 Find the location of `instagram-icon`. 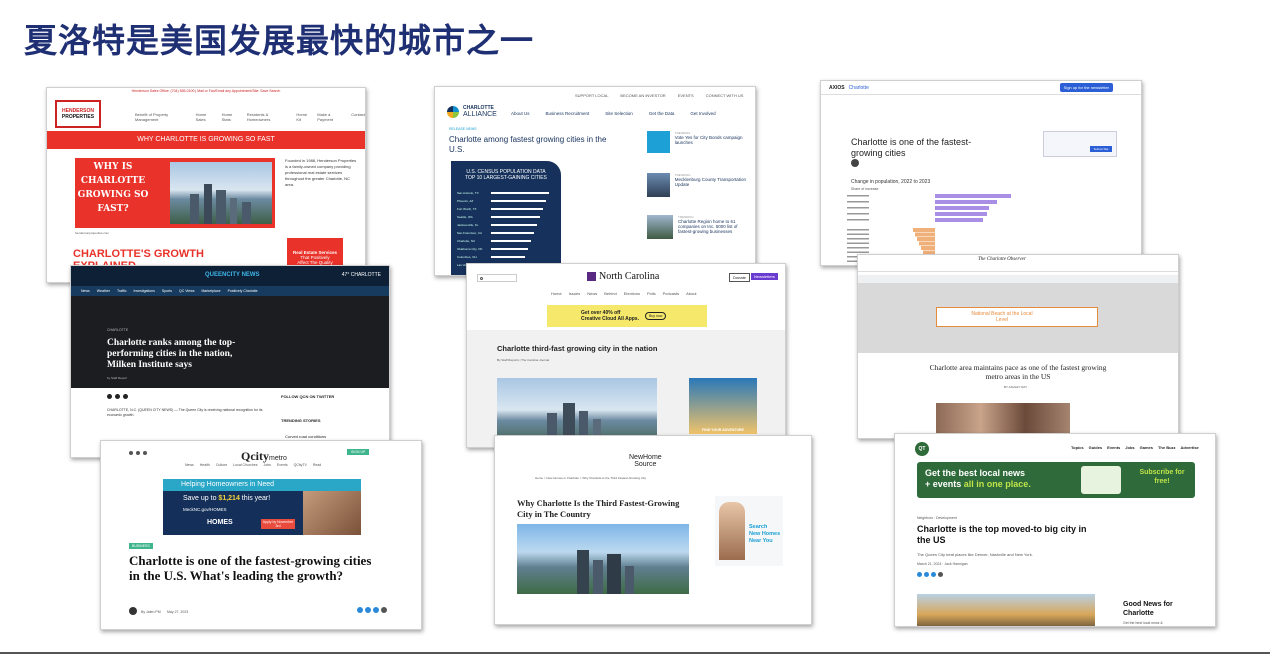

instagram-icon is located at coordinates (145, 453).